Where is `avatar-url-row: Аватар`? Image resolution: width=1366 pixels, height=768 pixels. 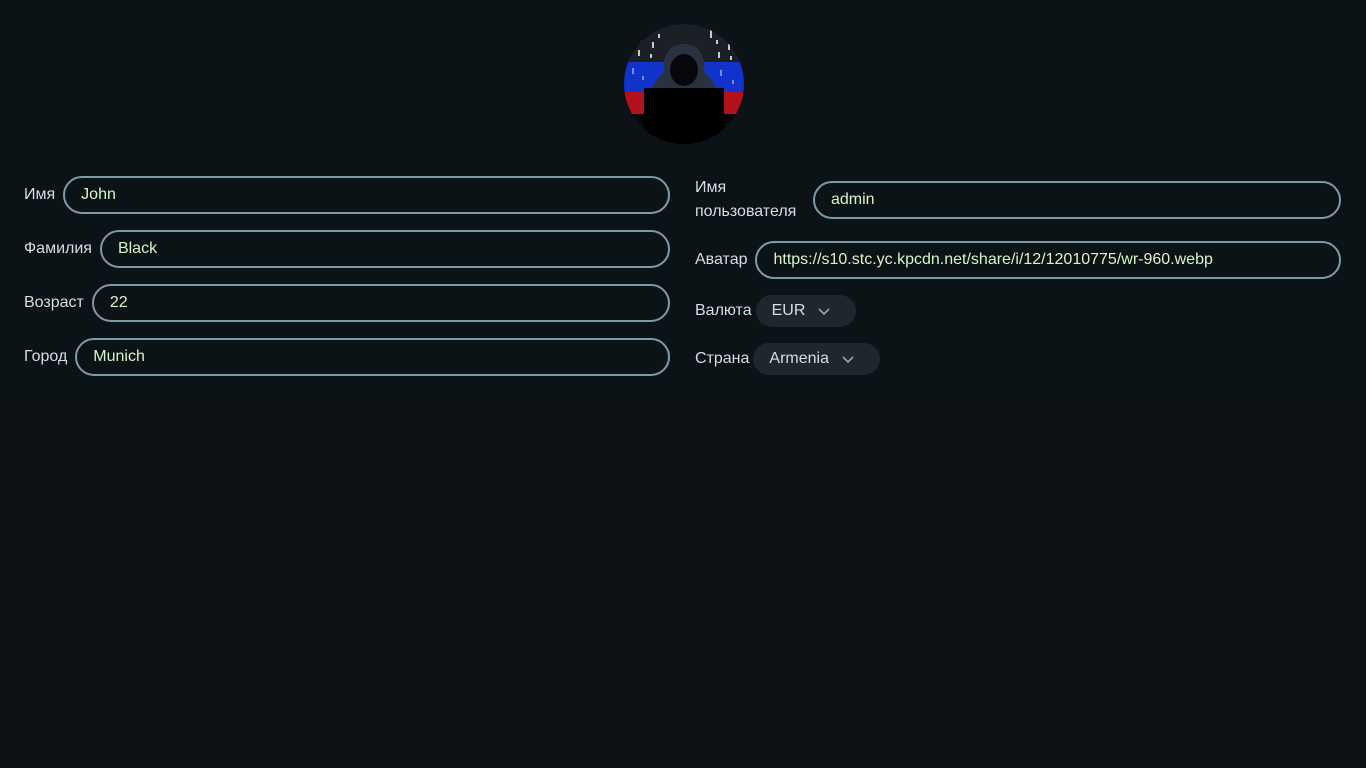
avatar-url-row: Аватар is located at coordinates (1018, 260).